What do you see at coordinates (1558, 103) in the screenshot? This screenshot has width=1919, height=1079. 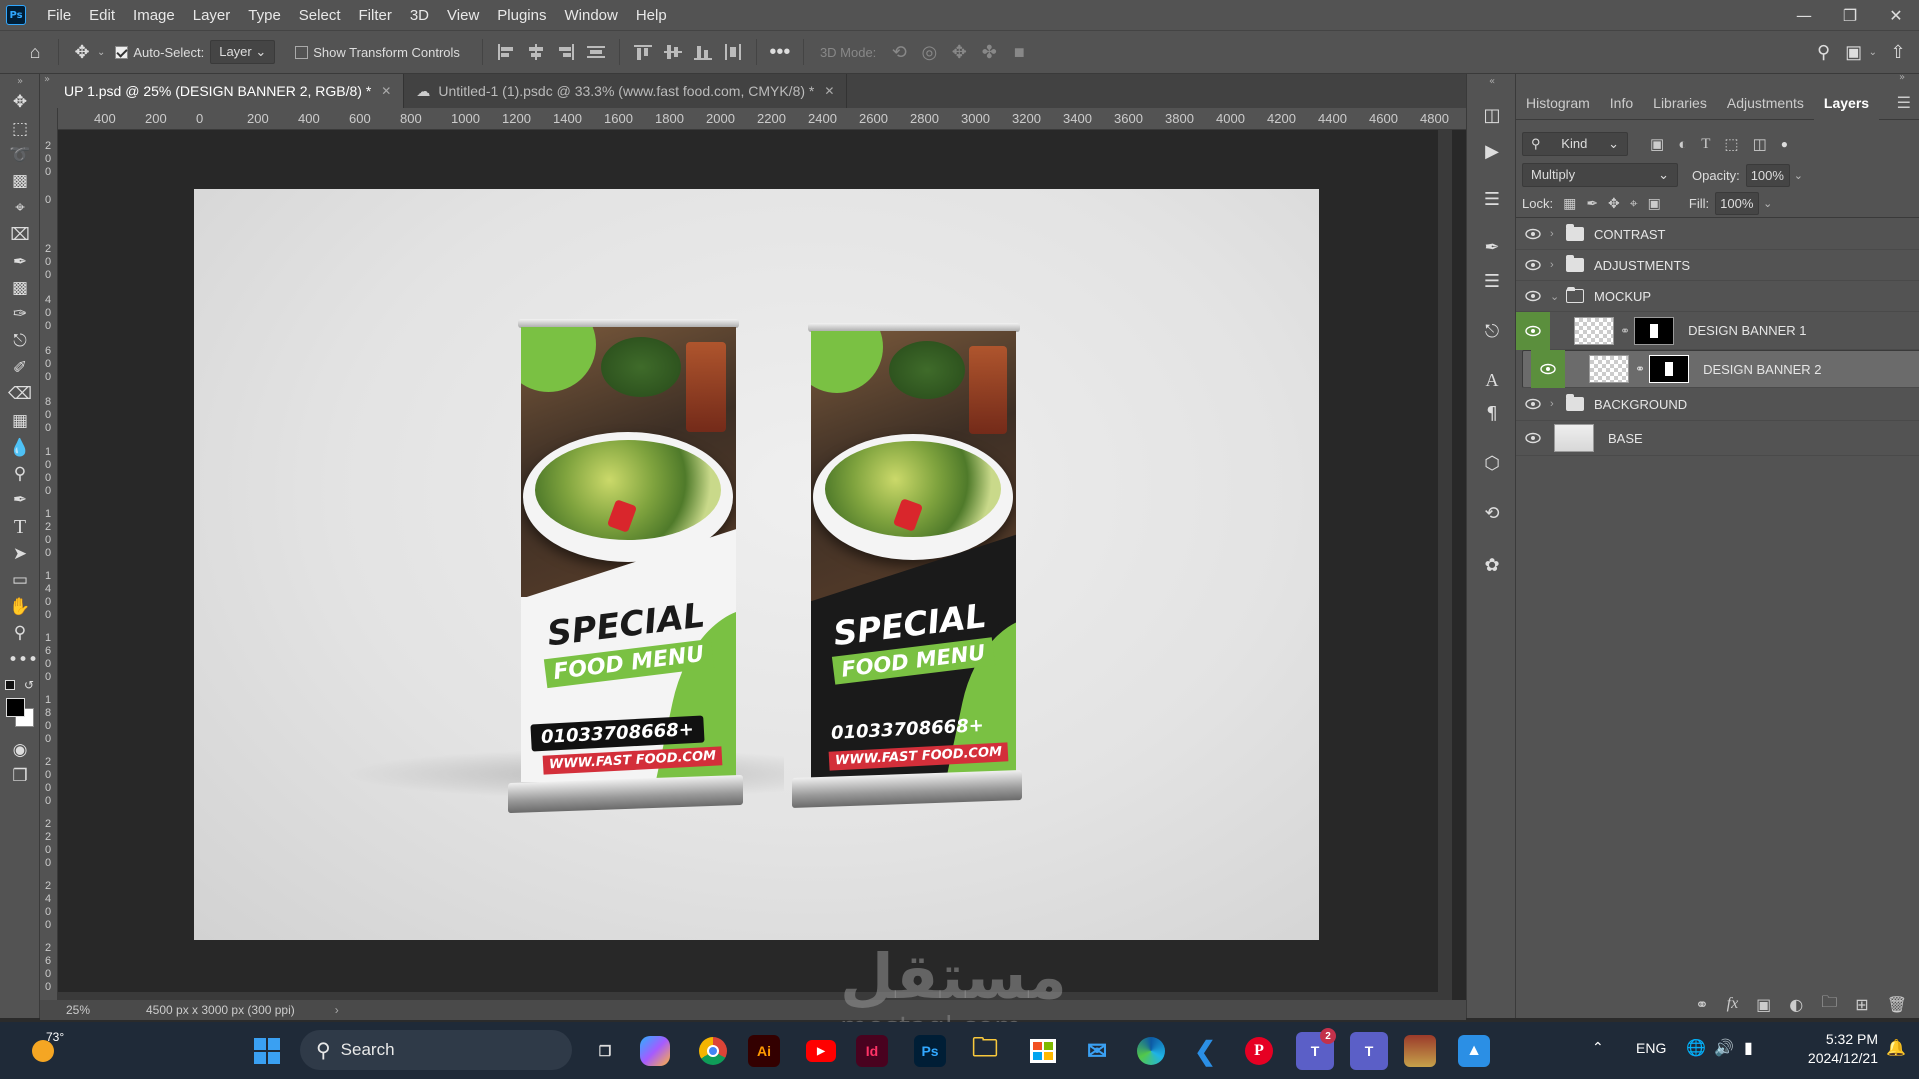 I see `tab-histogram: Histogram` at bounding box center [1558, 103].